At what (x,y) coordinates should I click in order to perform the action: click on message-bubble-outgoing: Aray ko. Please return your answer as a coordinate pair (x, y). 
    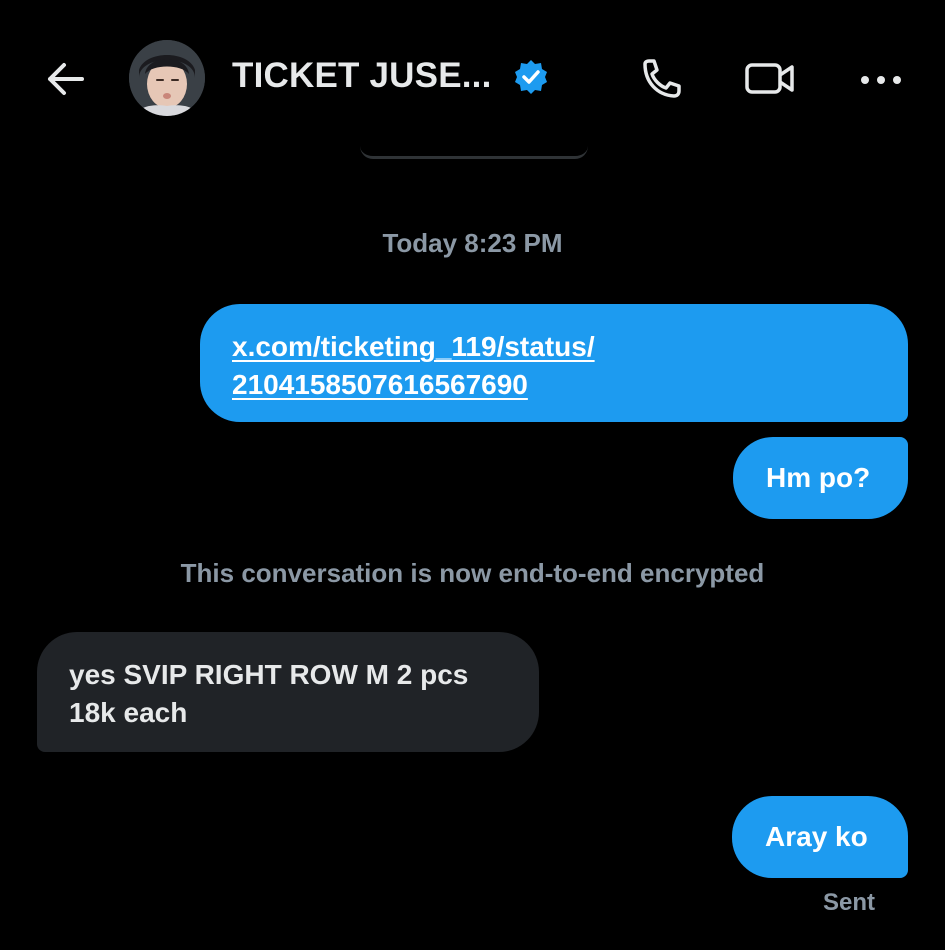
    Looking at the image, I should click on (820, 837).